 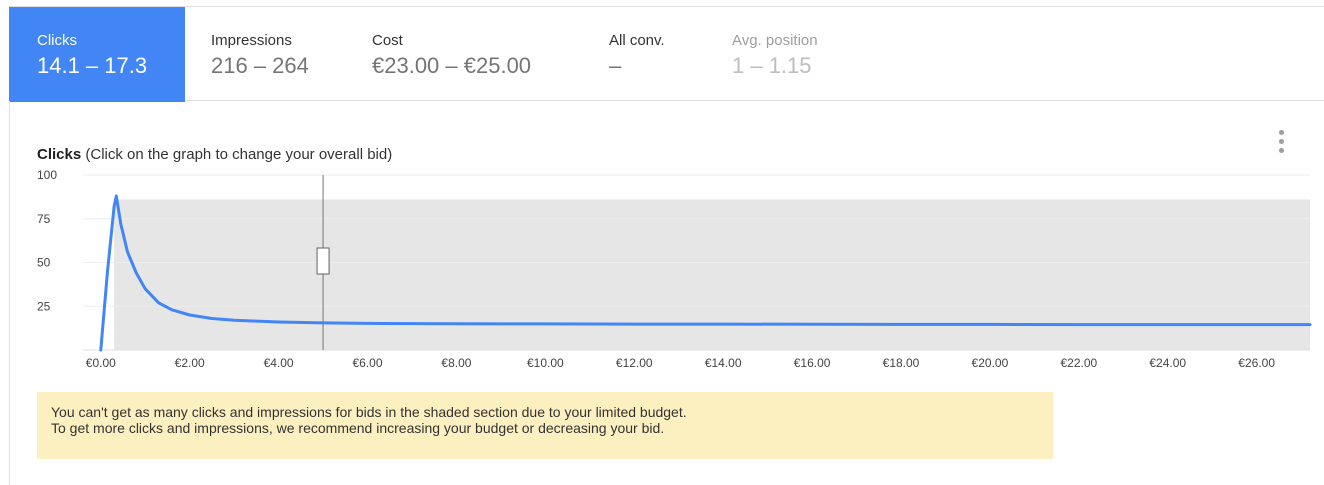 I want to click on x-tick-label: €20.00, so click(x=990, y=363).